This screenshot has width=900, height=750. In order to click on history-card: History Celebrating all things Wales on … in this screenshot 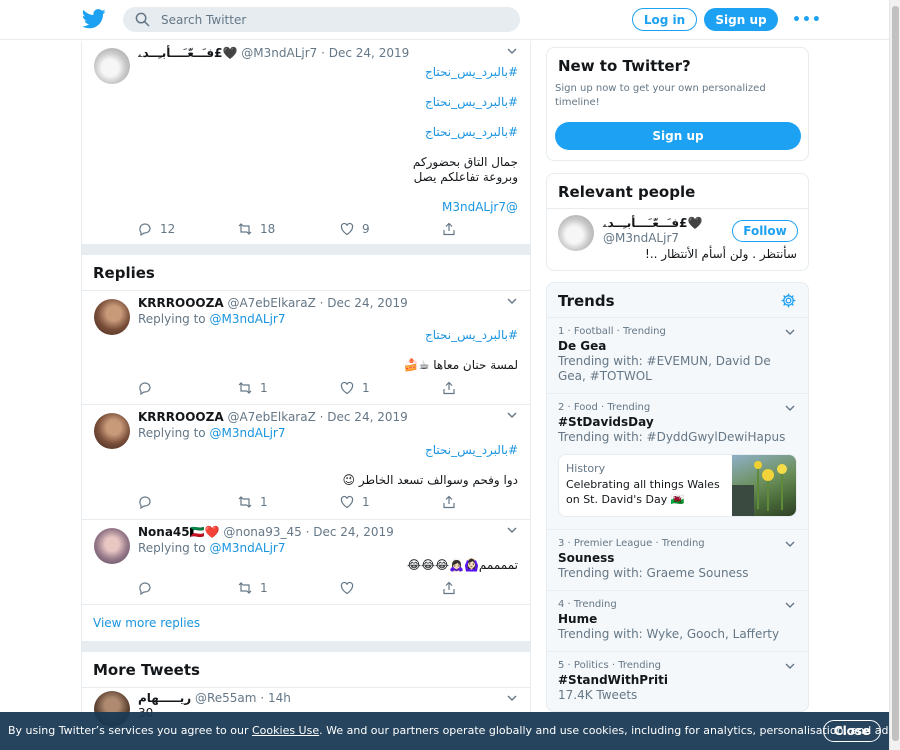, I will do `click(677, 485)`.